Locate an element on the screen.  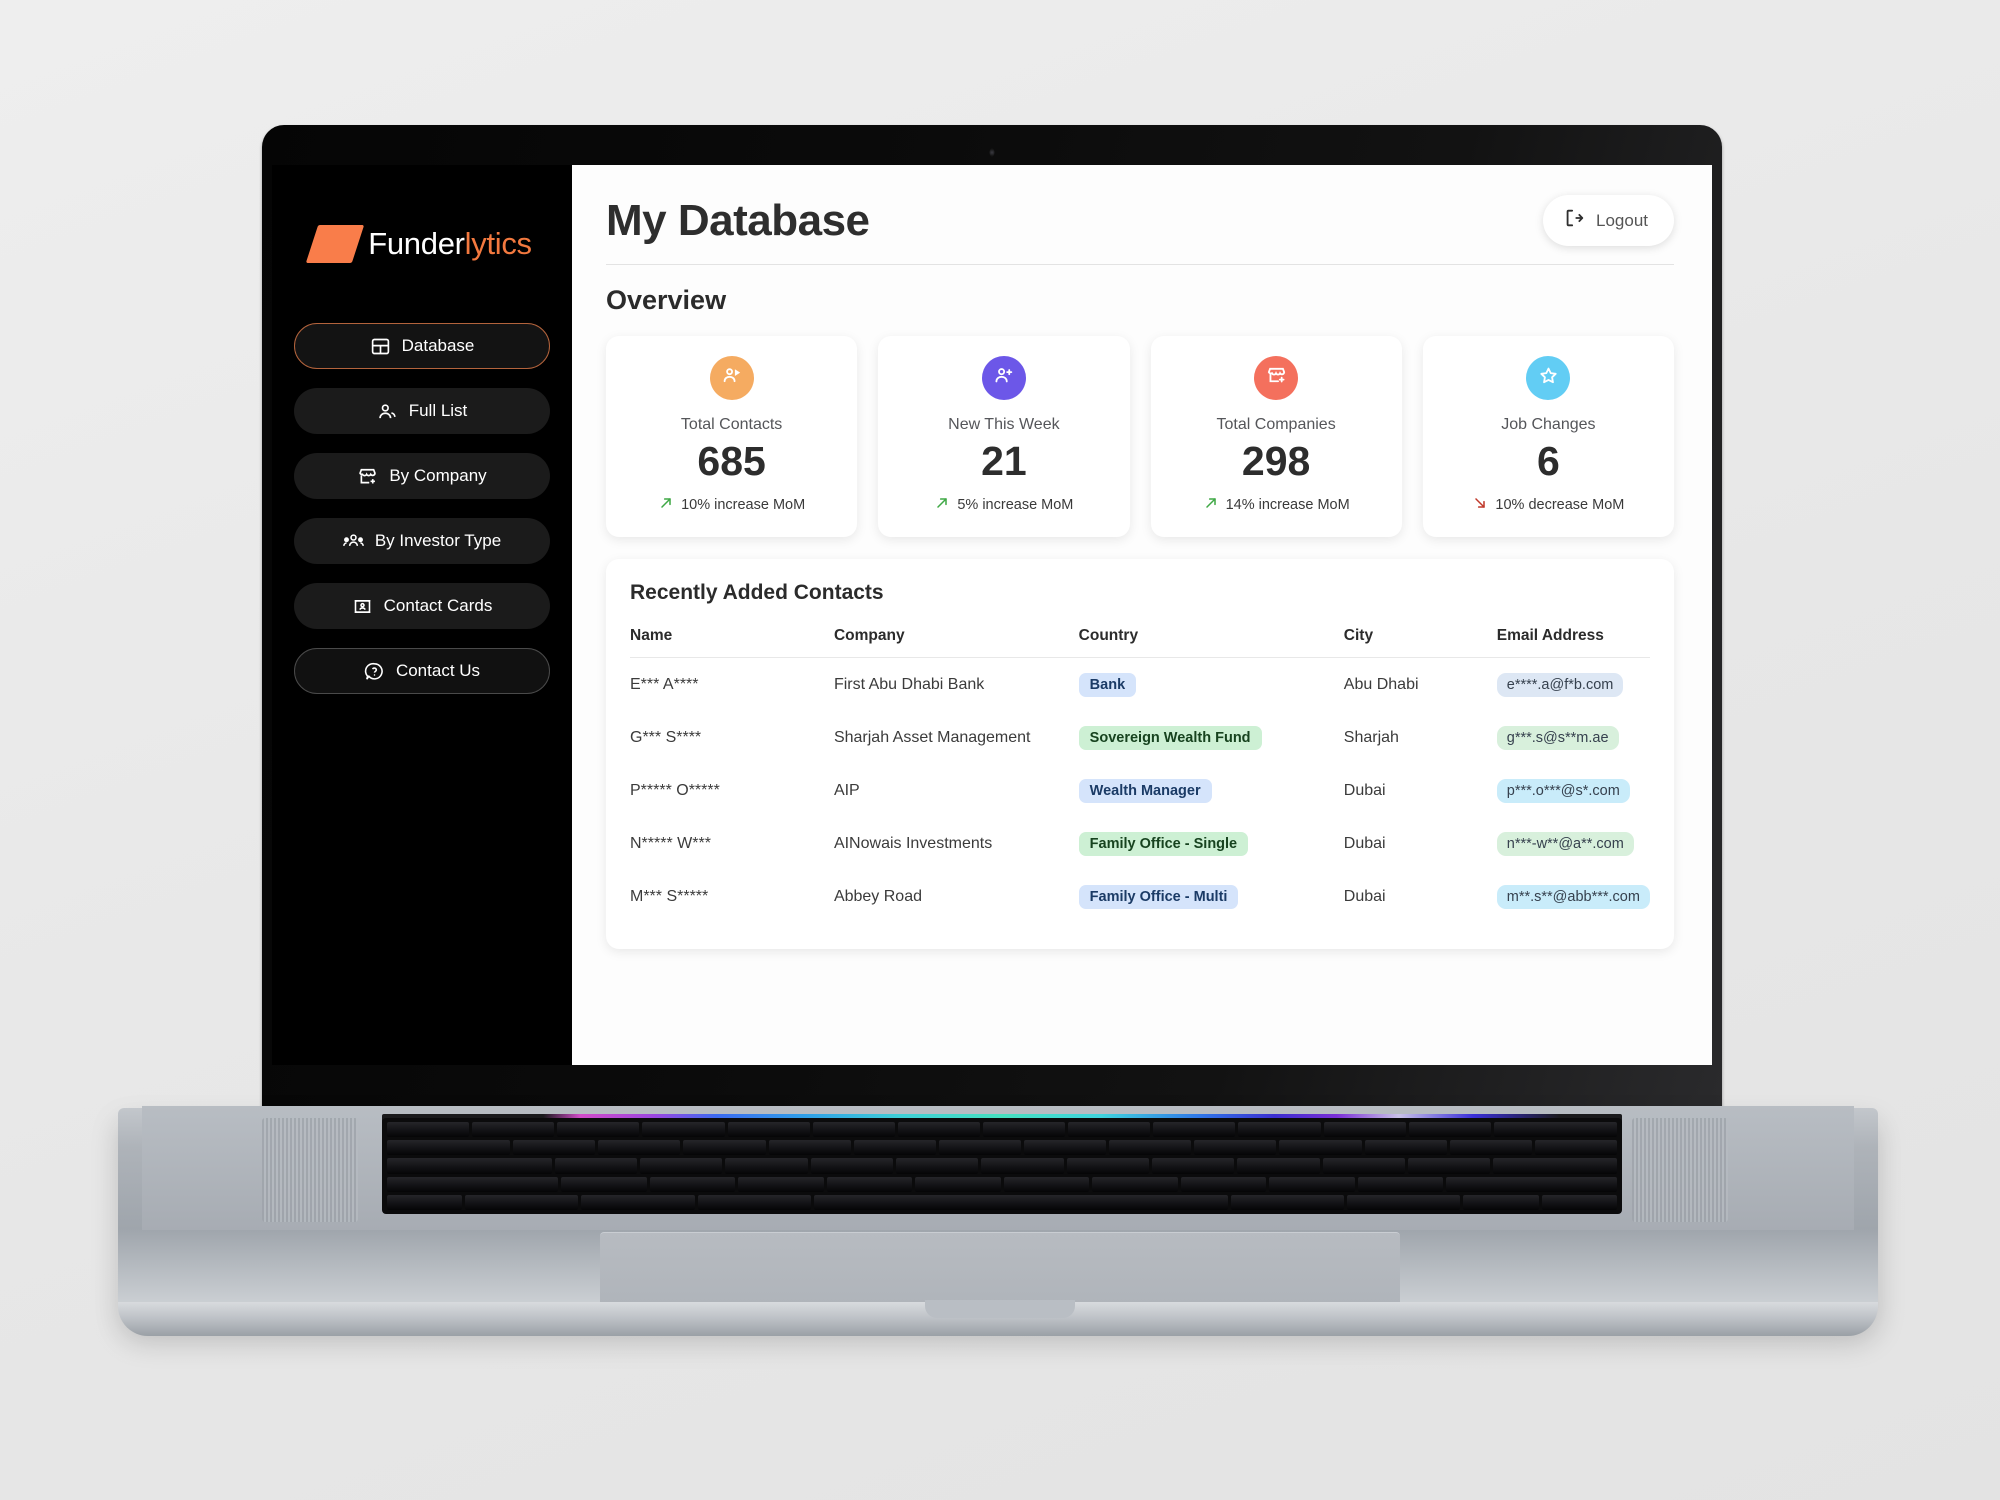
card-icon-wrap is located at coordinates (1003, 378).